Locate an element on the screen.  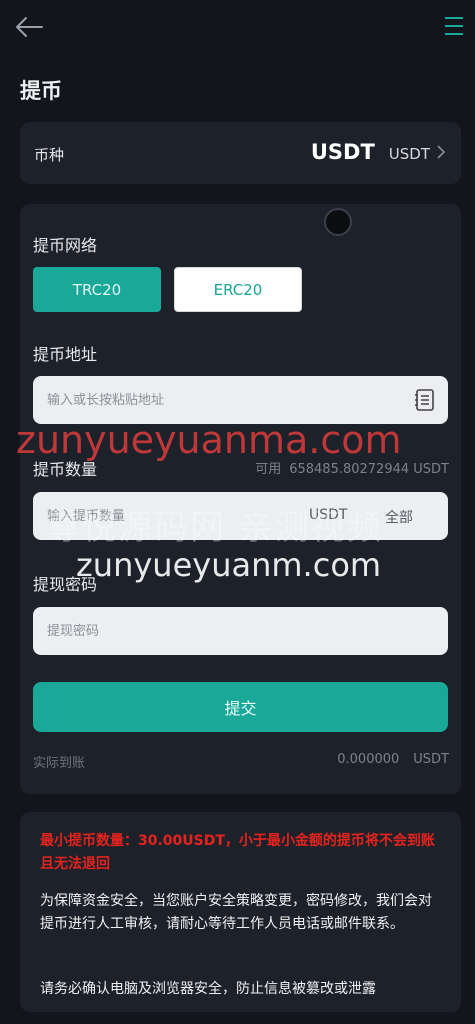
floating-dot is located at coordinates (338, 222).